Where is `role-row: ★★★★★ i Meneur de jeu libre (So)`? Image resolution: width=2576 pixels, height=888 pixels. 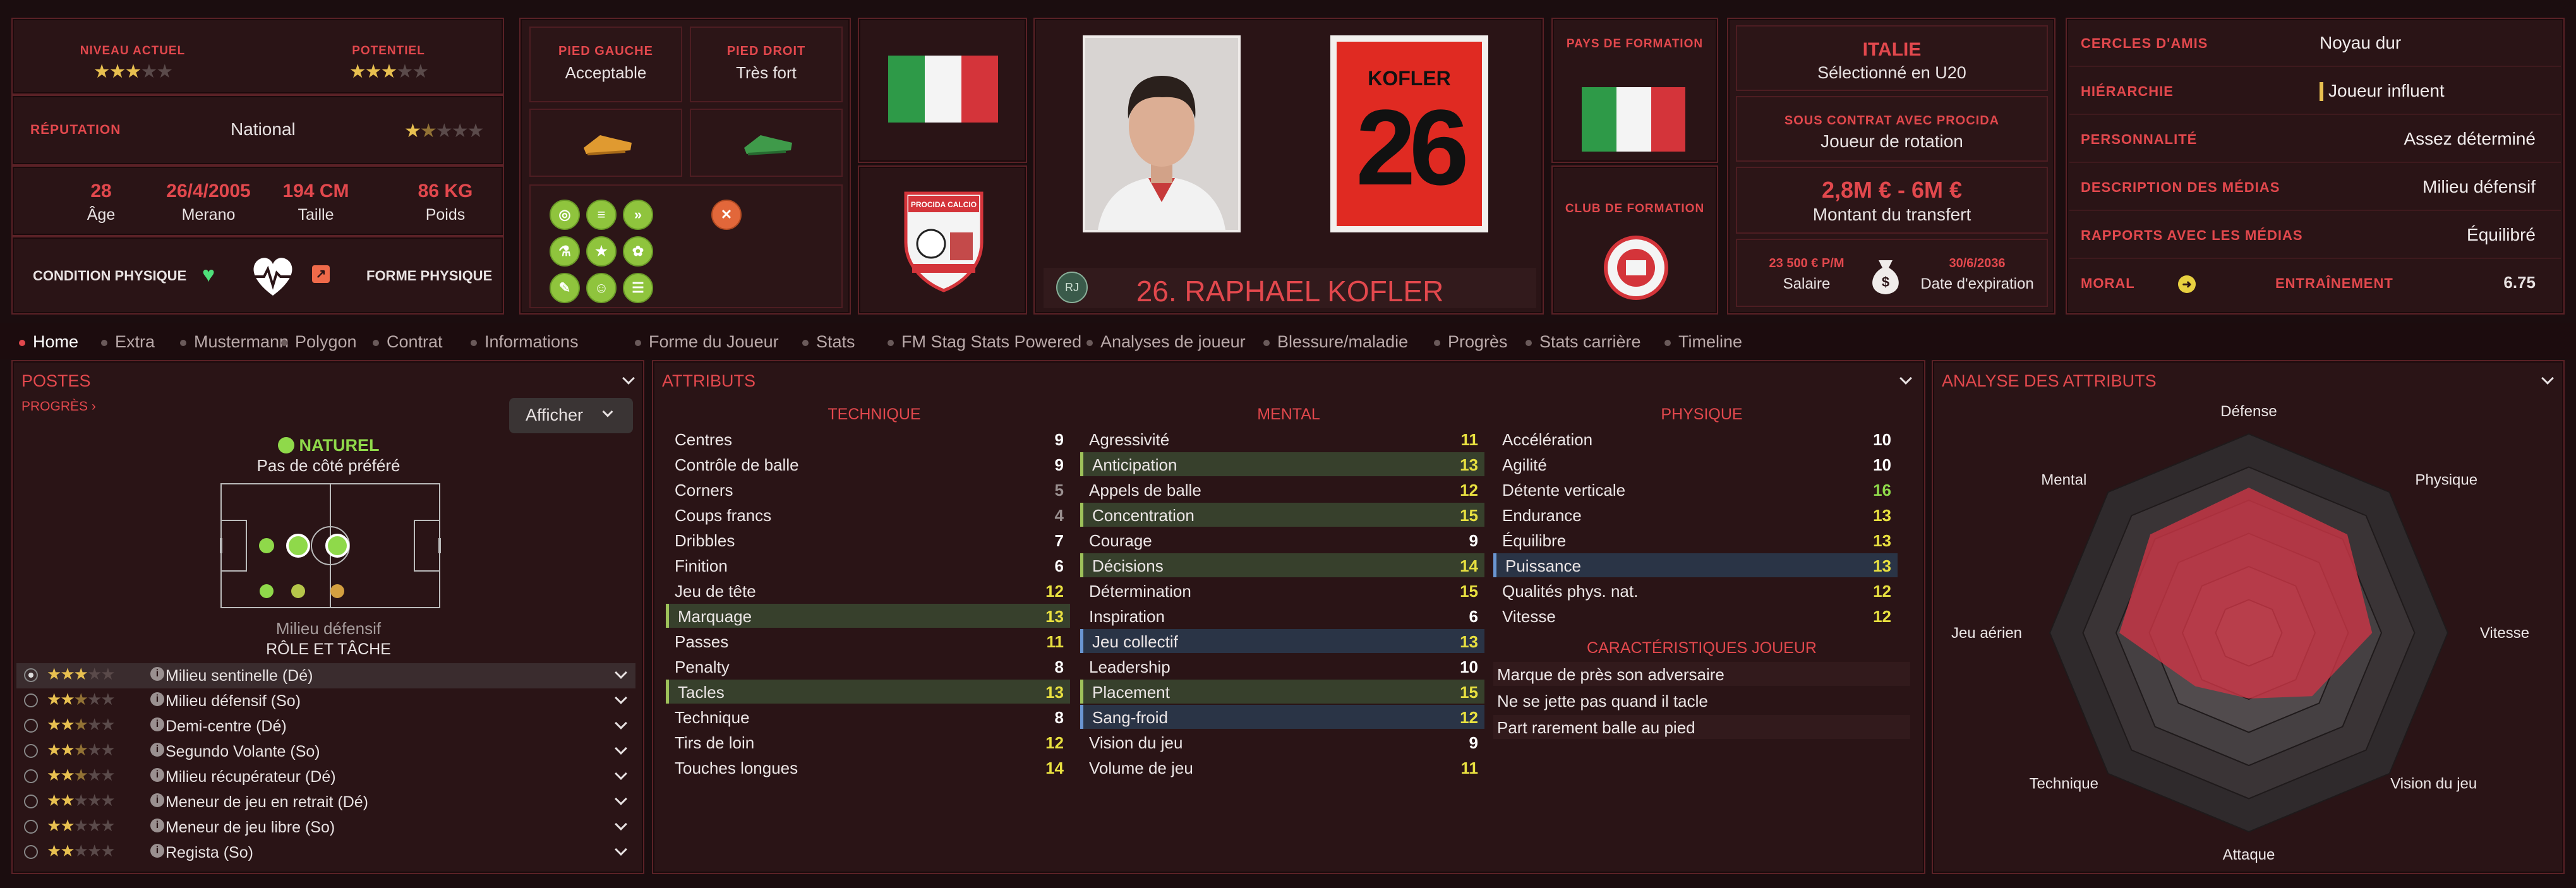 role-row: ★★★★★ i Meneur de jeu libre (So) is located at coordinates (325, 827).